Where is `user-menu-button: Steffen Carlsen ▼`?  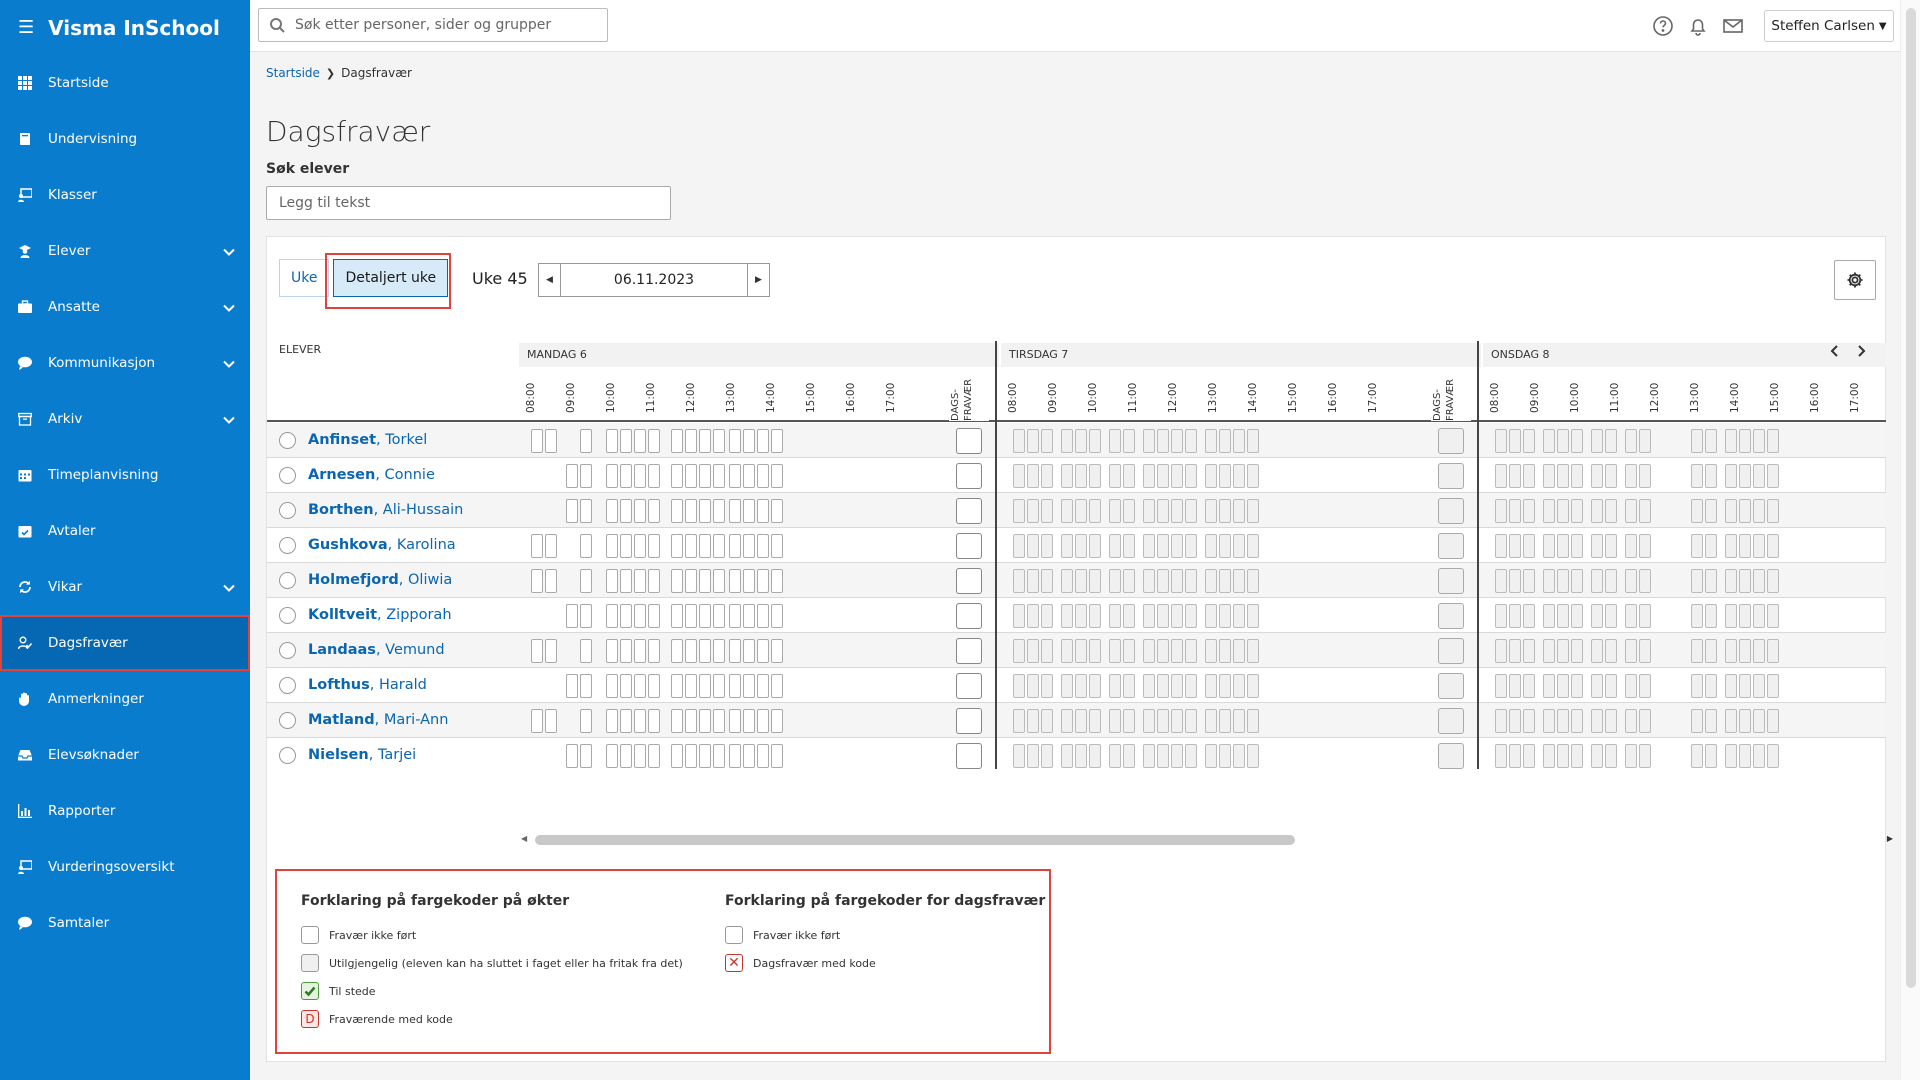 user-menu-button: Steffen Carlsen ▼ is located at coordinates (1829, 26).